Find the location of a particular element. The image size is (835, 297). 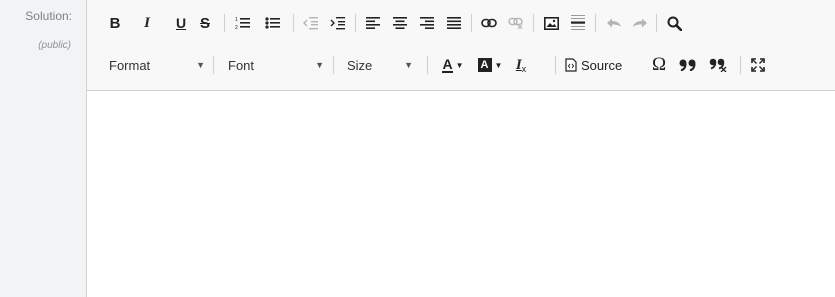

field-sublabel: (public) is located at coordinates (54, 45).